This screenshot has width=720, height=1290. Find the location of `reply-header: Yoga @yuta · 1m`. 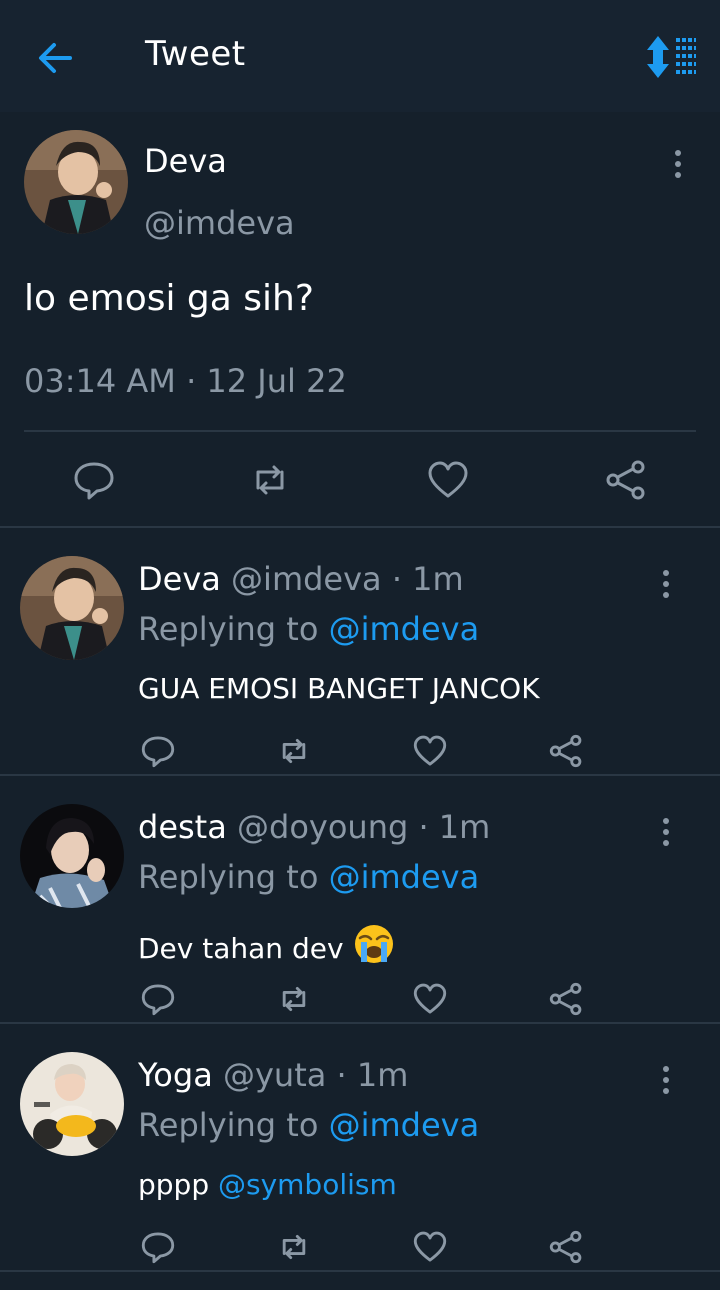

reply-header: Yoga @yuta · 1m is located at coordinates (273, 1075).